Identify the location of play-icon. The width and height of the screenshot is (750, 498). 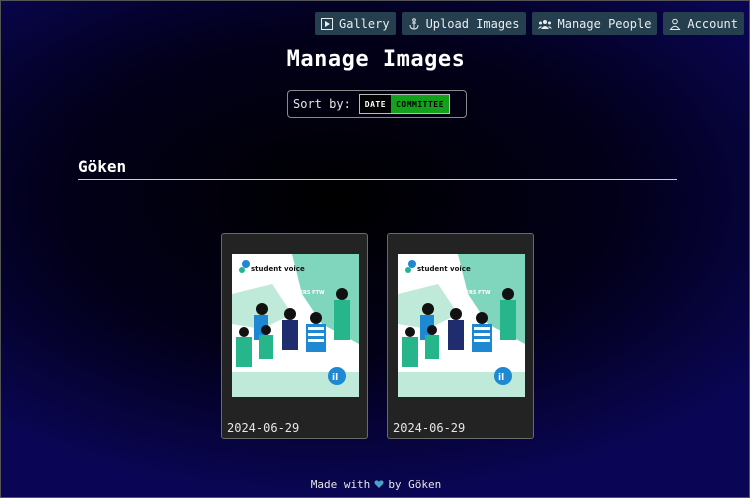
(327, 23).